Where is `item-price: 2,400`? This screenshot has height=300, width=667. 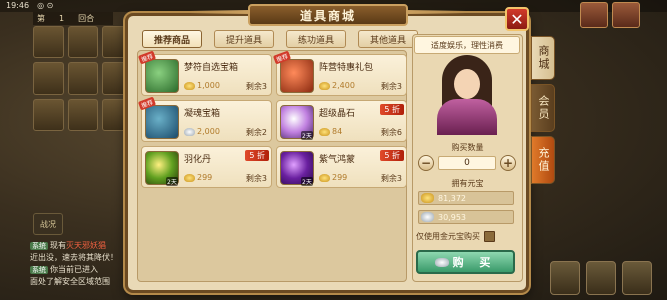
item-price: 2,400 is located at coordinates (337, 85).